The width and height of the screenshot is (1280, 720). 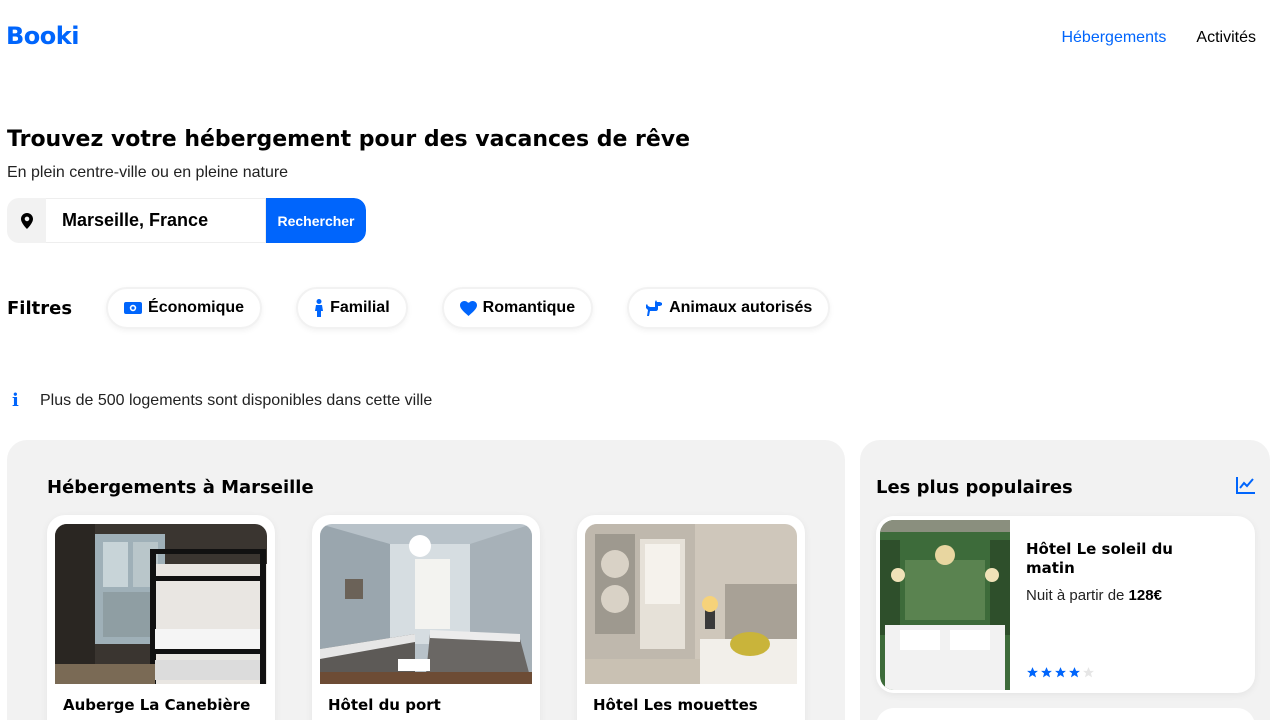 What do you see at coordinates (360, 307) in the screenshot?
I see `filter-label: Familial` at bounding box center [360, 307].